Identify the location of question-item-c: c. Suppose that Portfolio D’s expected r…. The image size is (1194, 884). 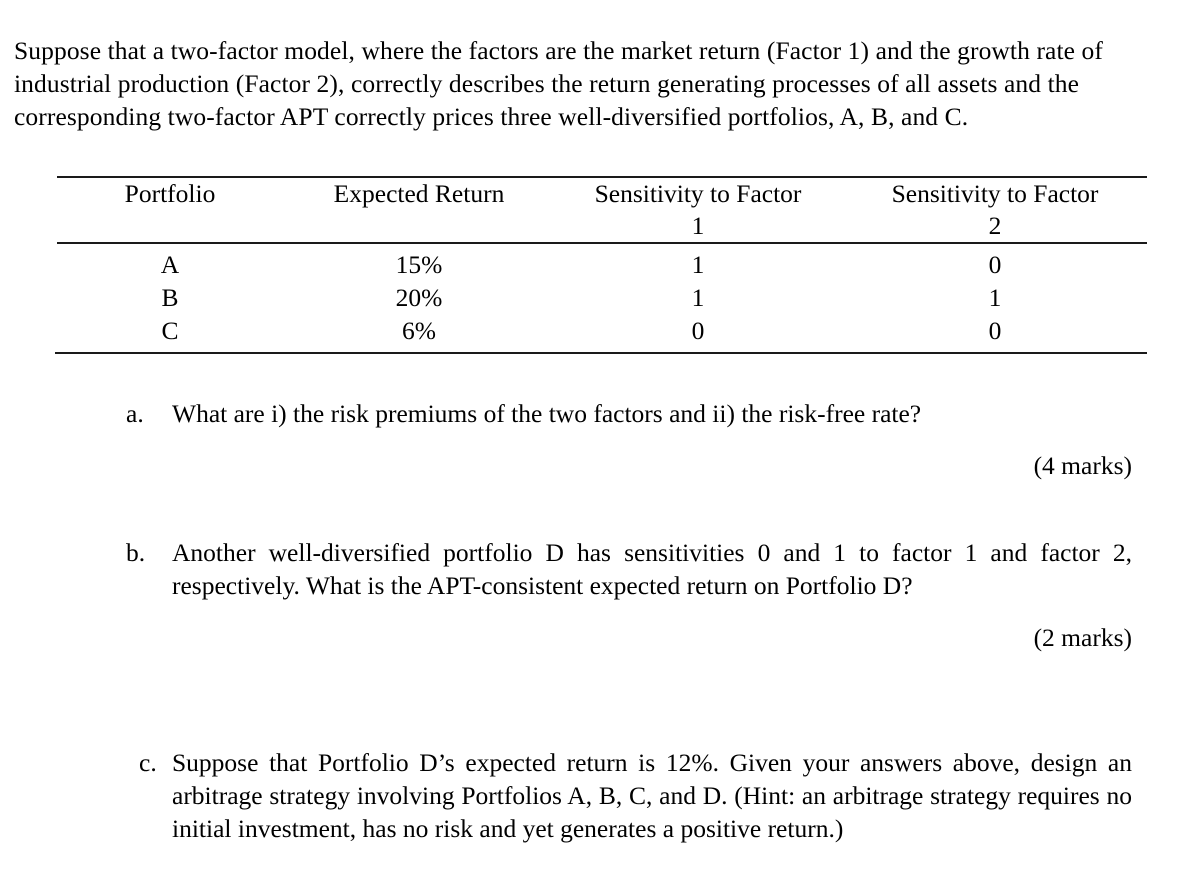
(635, 795).